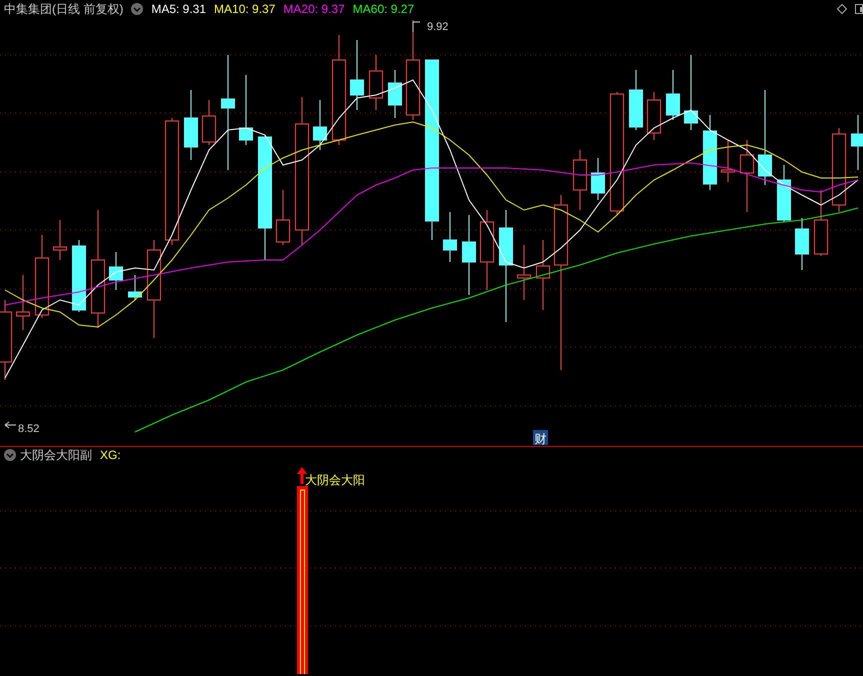  I want to click on diamond-icon, so click(842, 9).